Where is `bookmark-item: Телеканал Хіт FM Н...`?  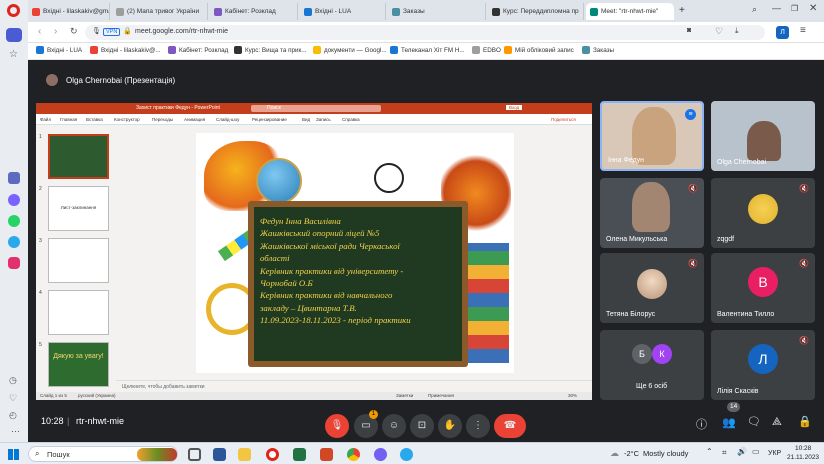 bookmark-item: Телеканал Хіт FM Н... is located at coordinates (427, 50).